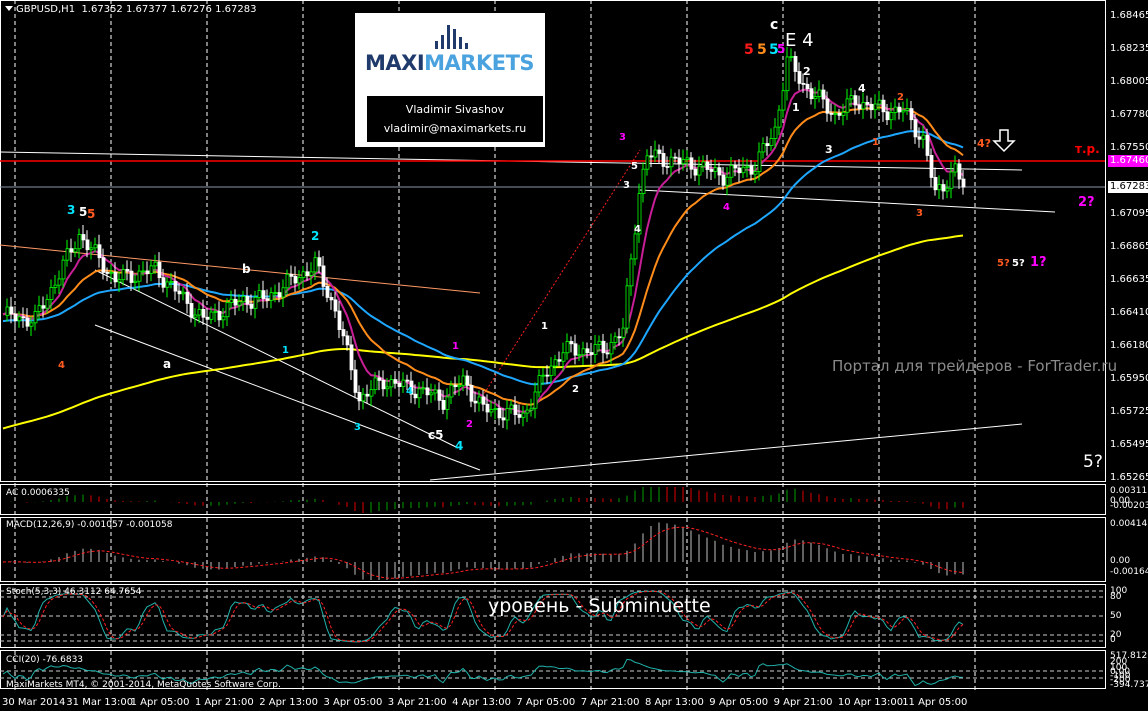 The image size is (1148, 711). What do you see at coordinates (285, 350) in the screenshot?
I see `wave-label: 1` at bounding box center [285, 350].